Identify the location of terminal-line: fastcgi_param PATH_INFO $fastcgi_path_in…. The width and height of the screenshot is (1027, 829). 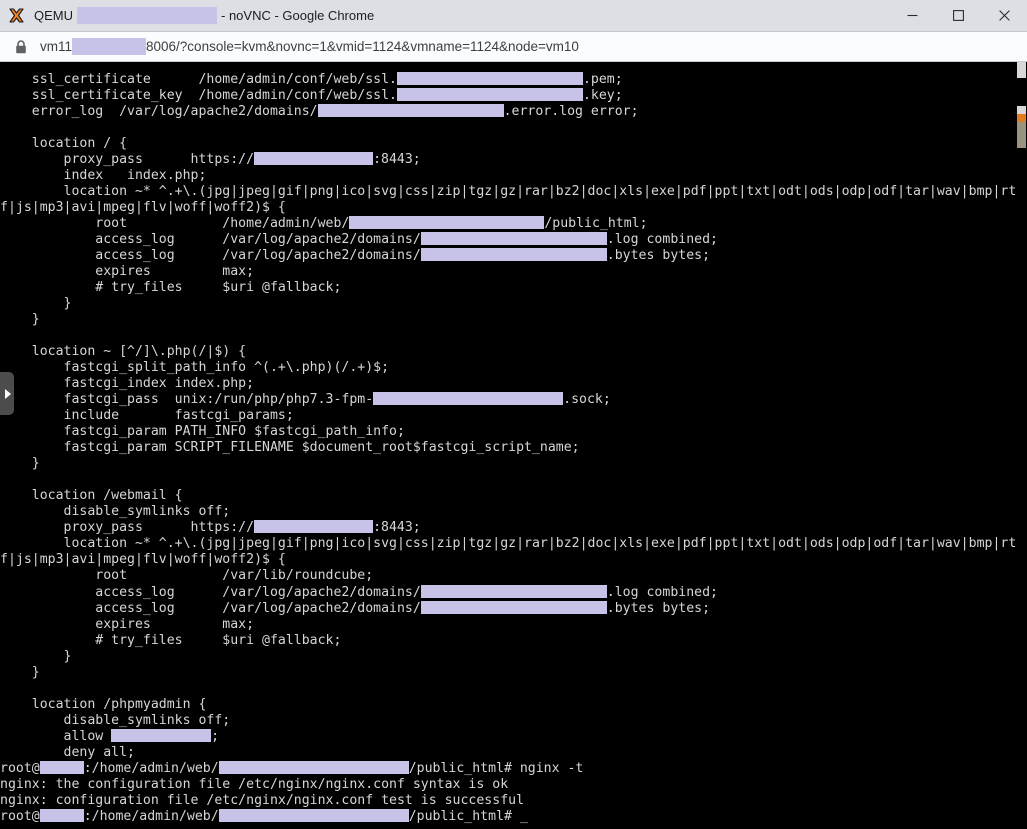
(202, 432).